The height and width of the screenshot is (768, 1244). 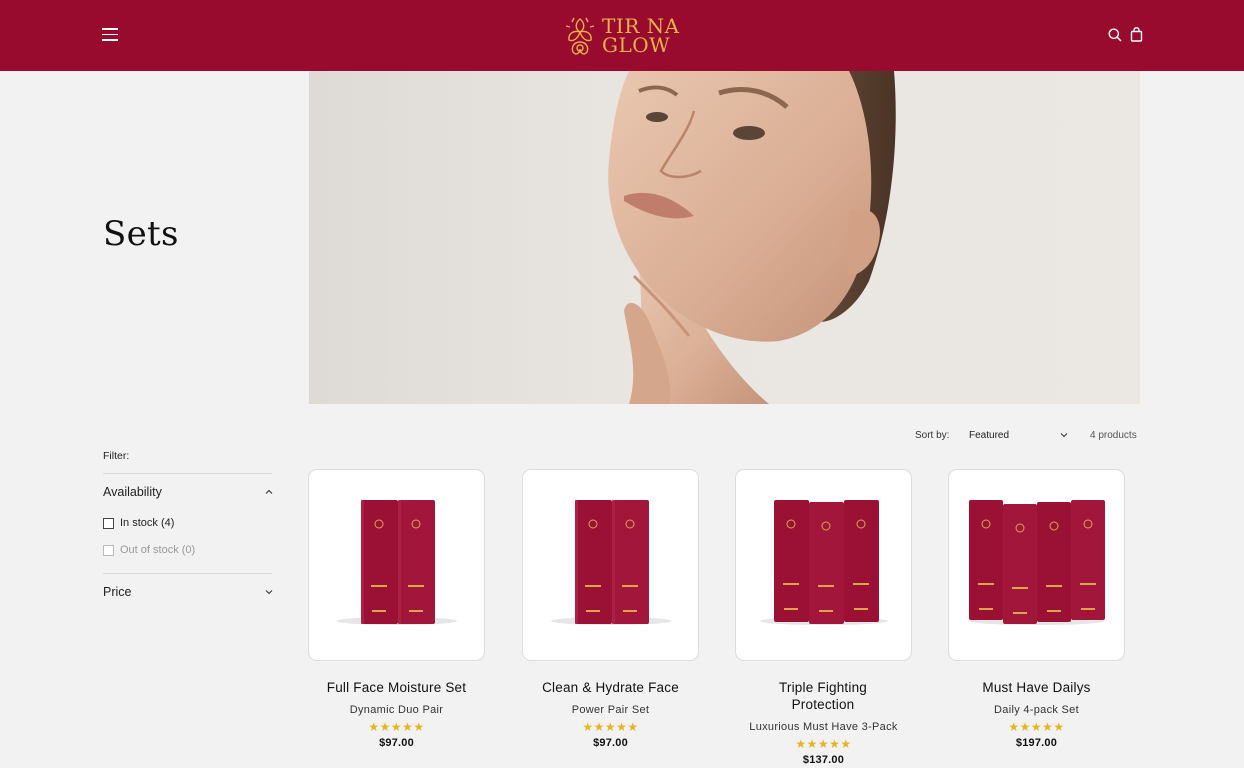 I want to click on product-title: Clean & Hydrate Face, so click(x=610, y=687).